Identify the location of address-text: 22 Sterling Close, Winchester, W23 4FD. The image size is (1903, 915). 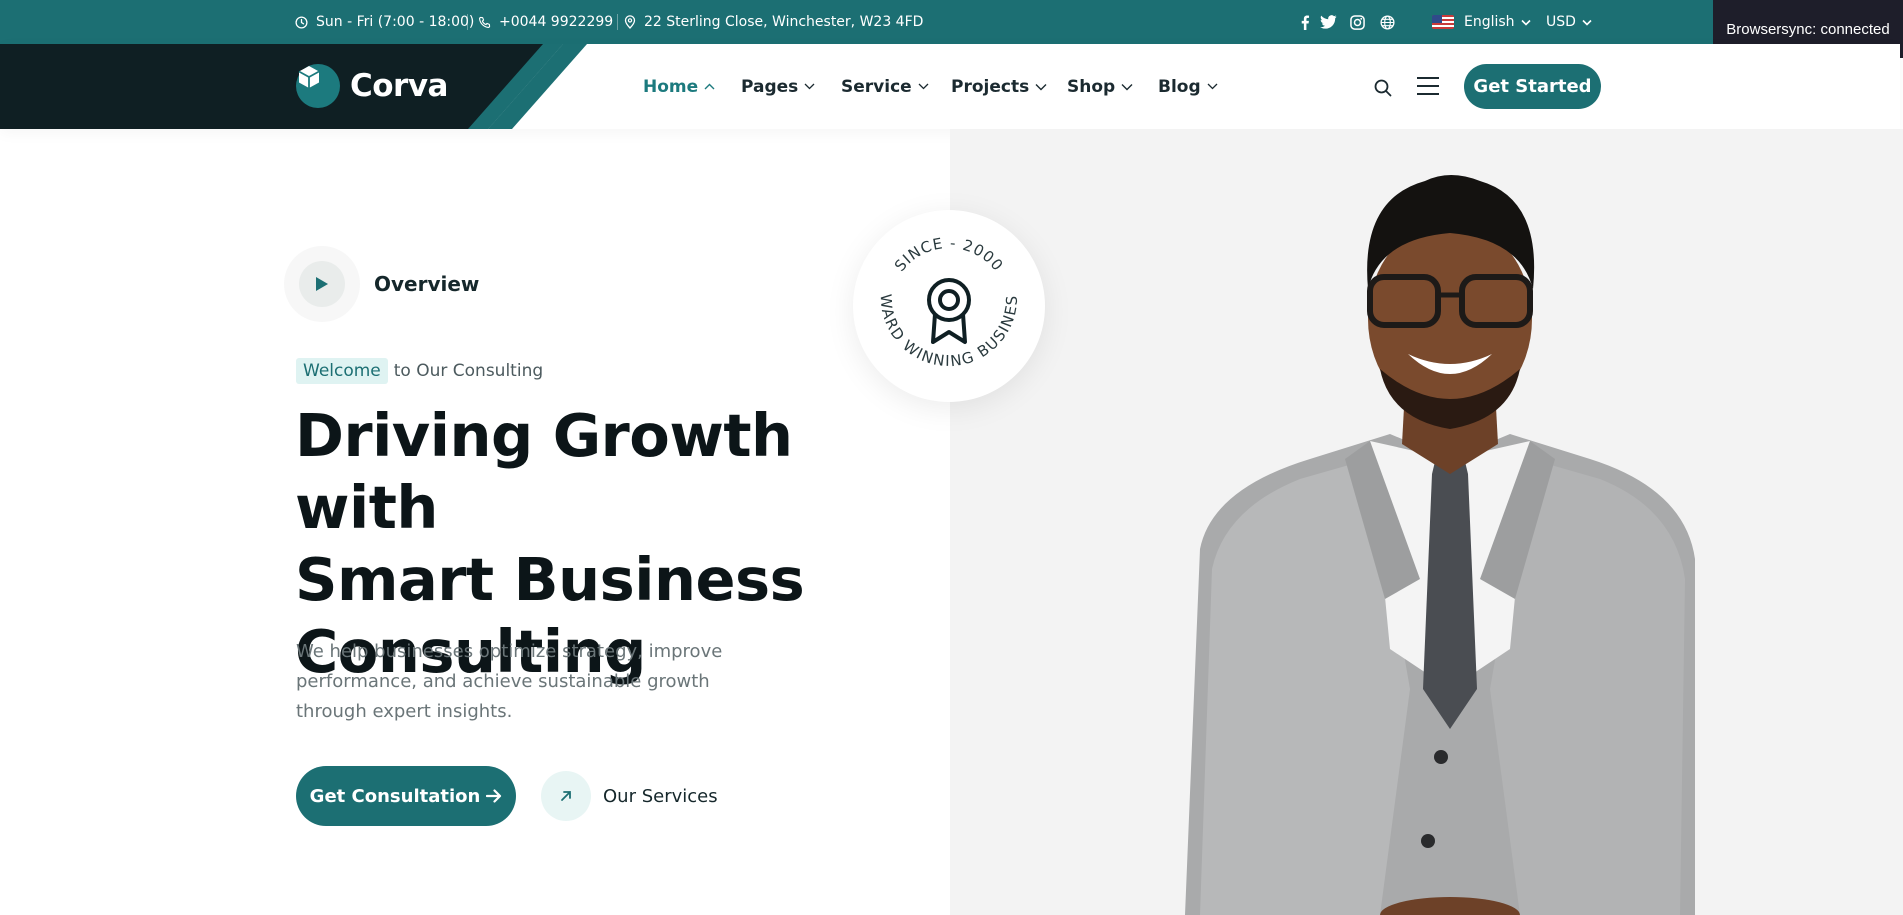
(784, 22).